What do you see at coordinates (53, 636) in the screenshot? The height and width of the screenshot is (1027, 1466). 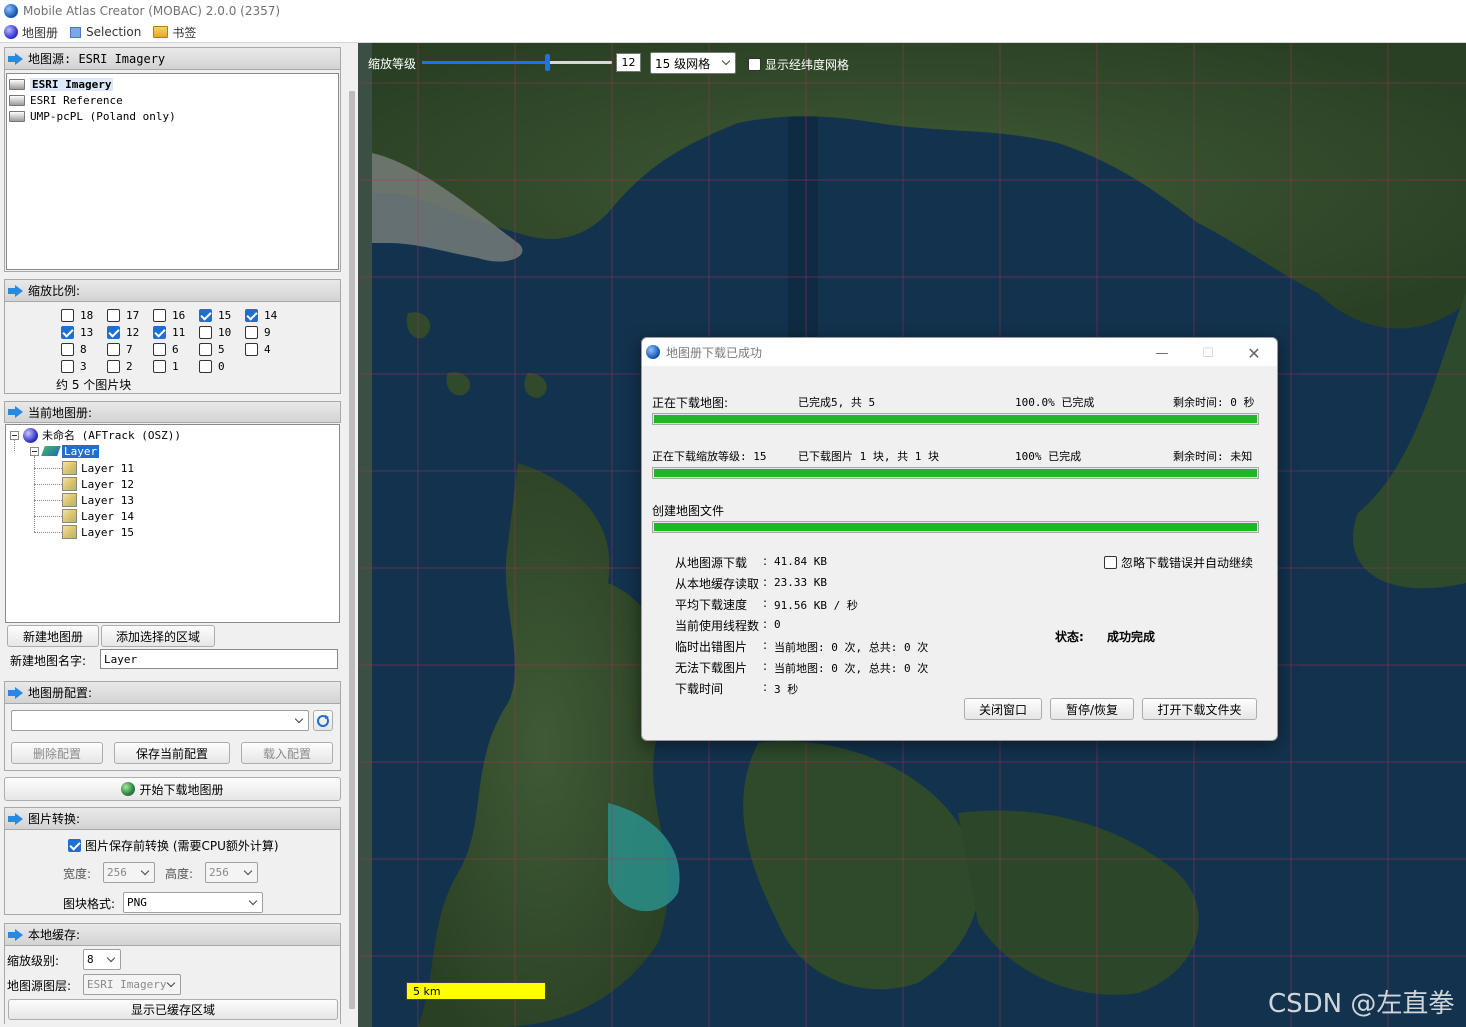 I see `new-atlas-button: 新建地图册` at bounding box center [53, 636].